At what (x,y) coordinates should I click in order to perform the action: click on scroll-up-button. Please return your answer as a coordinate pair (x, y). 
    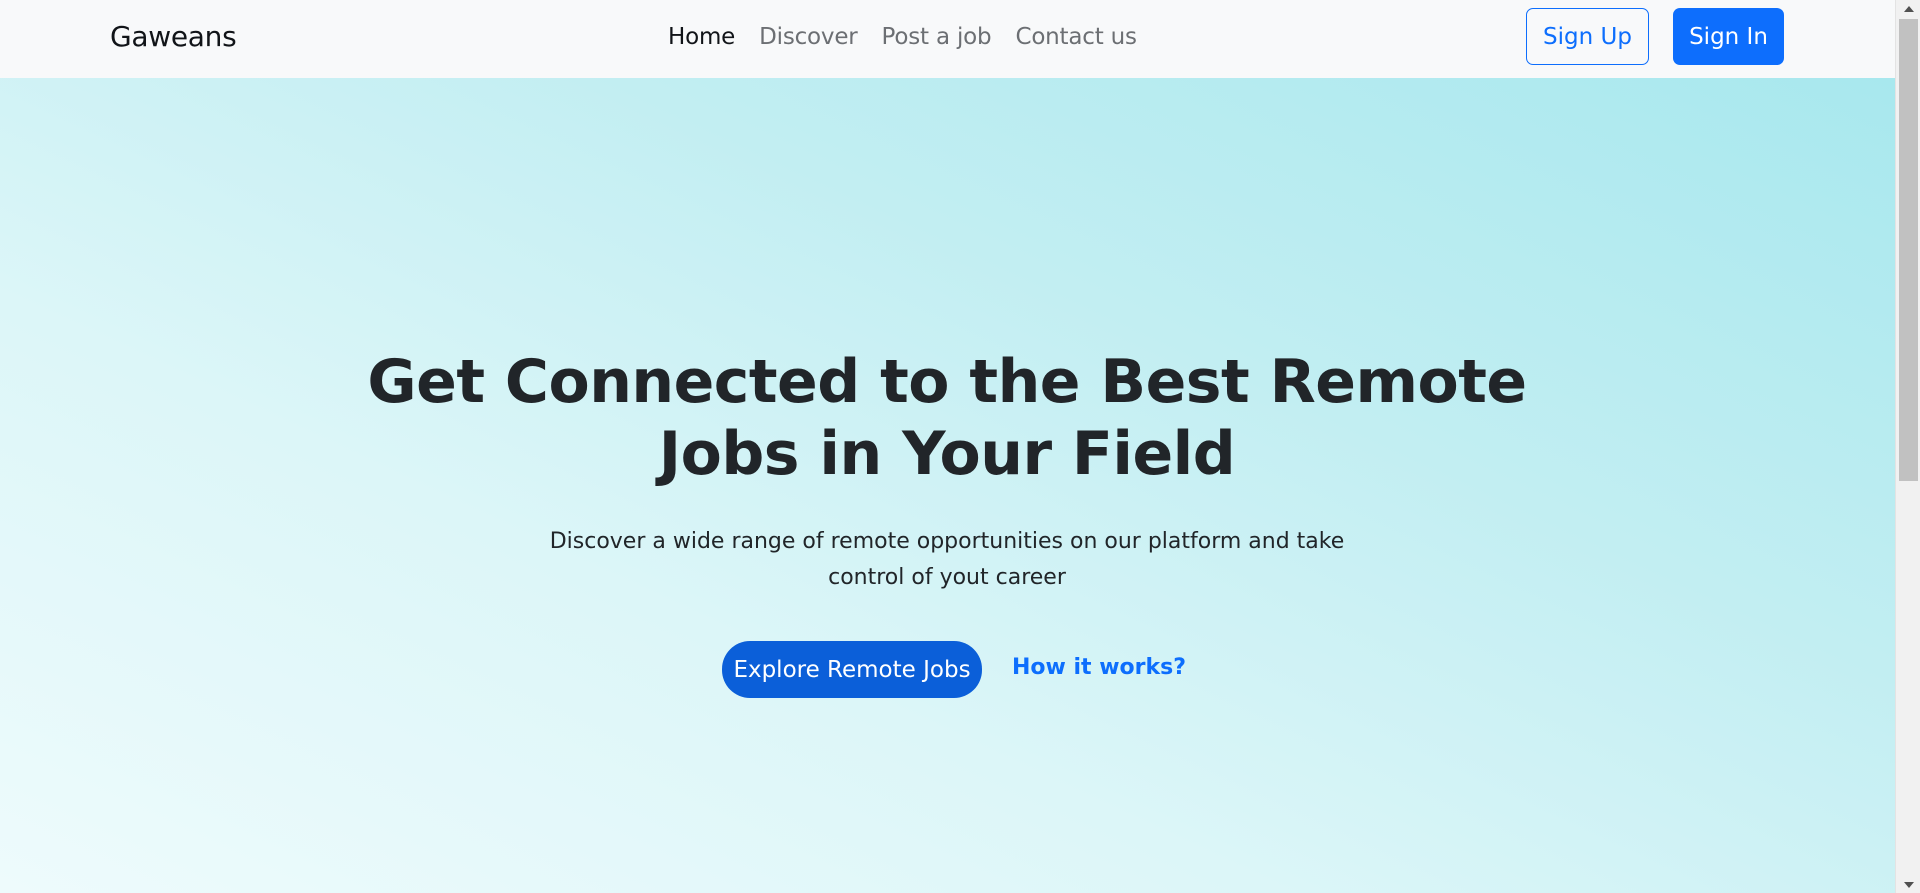
    Looking at the image, I should click on (1908, 8).